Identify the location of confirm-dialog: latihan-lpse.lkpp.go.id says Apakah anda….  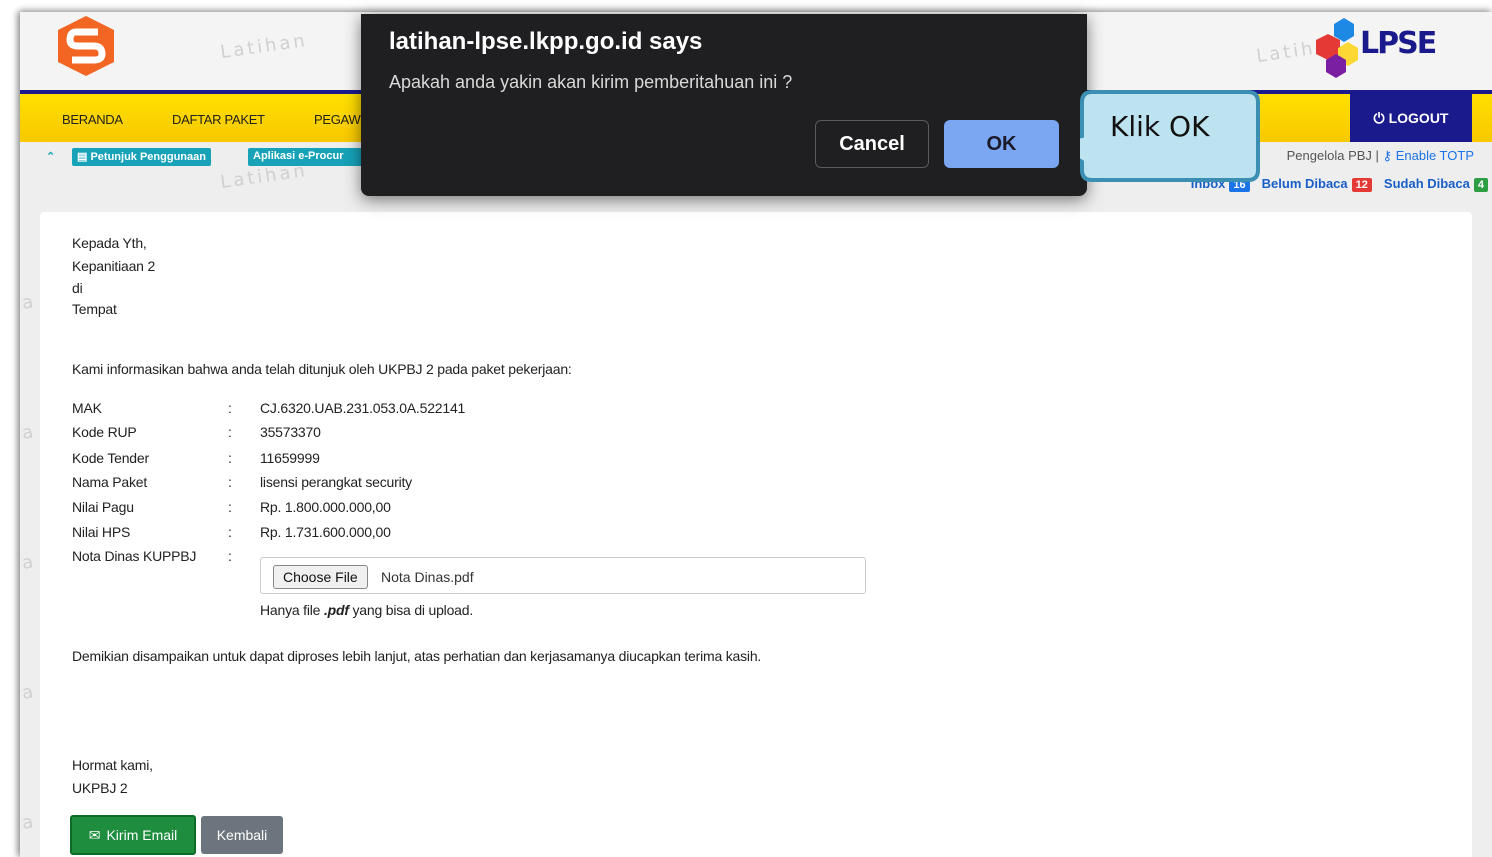
(724, 105).